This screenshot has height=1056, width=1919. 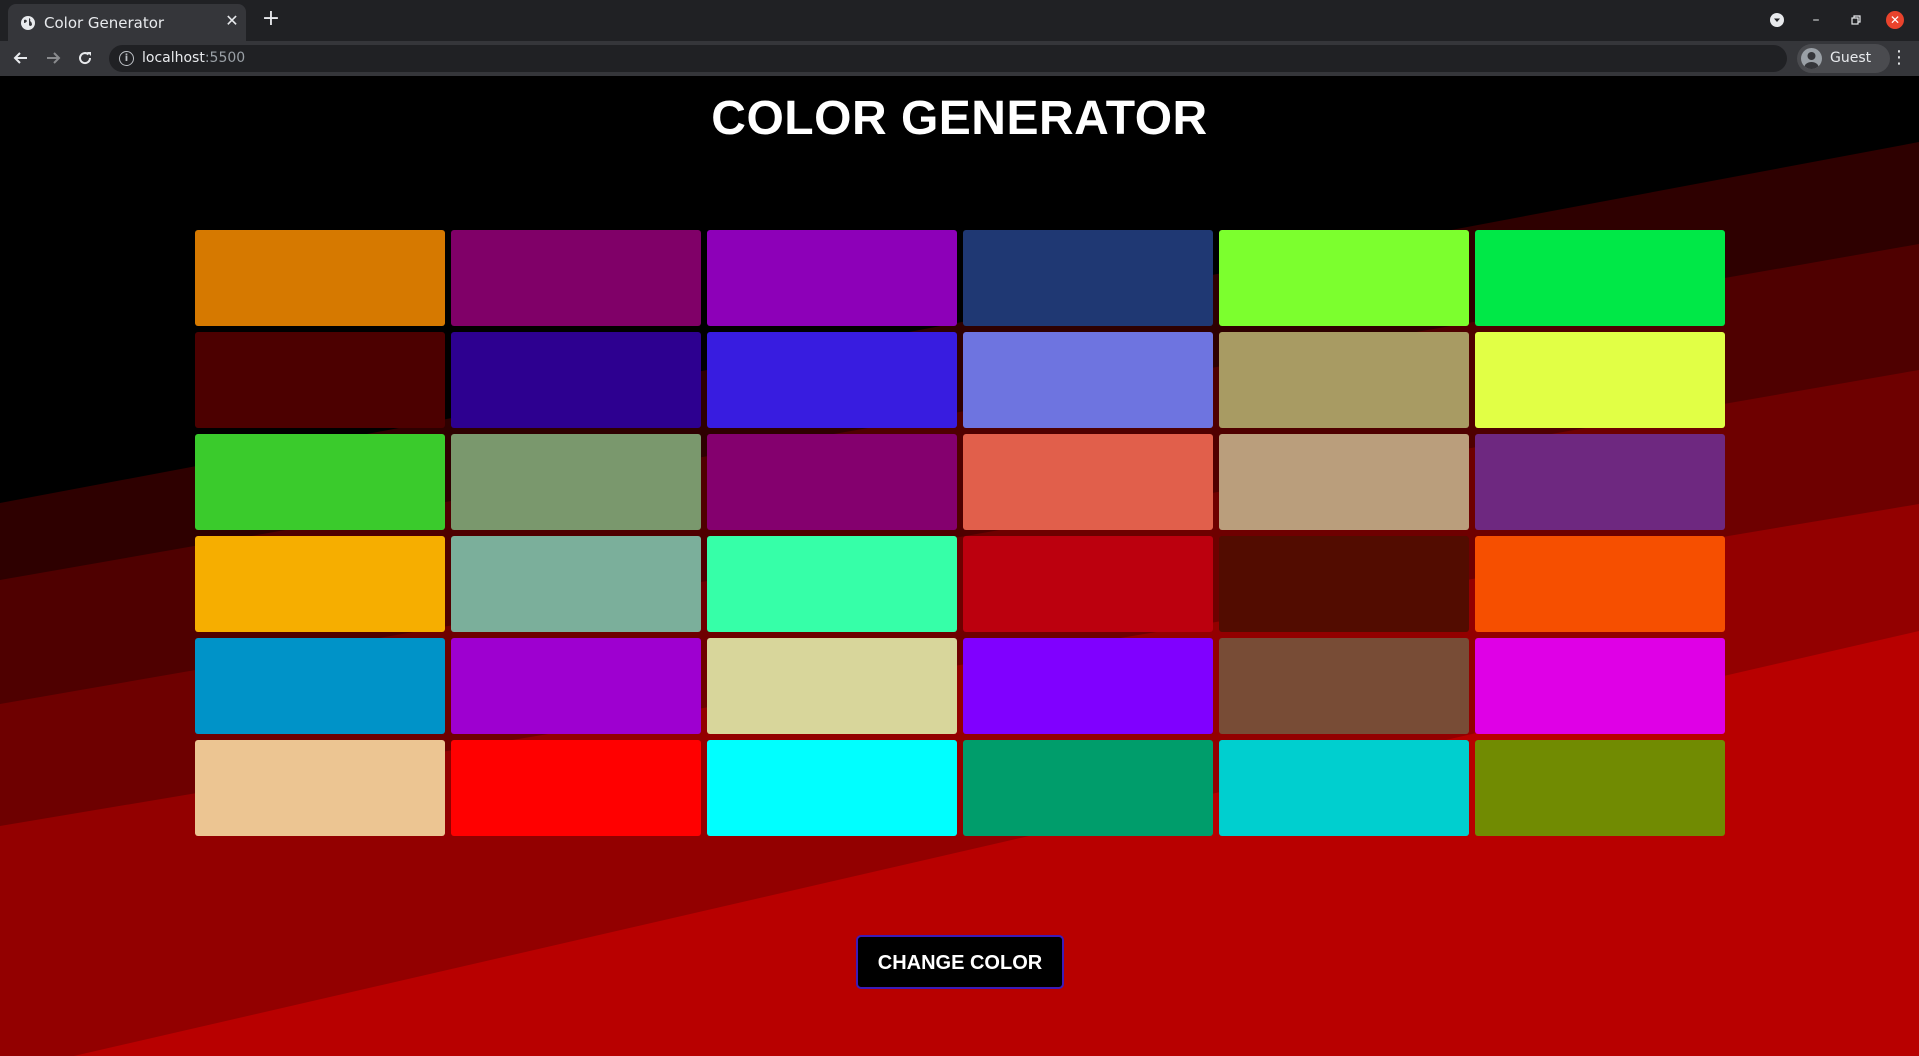 What do you see at coordinates (53, 58) in the screenshot?
I see `forward-arrow-icon` at bounding box center [53, 58].